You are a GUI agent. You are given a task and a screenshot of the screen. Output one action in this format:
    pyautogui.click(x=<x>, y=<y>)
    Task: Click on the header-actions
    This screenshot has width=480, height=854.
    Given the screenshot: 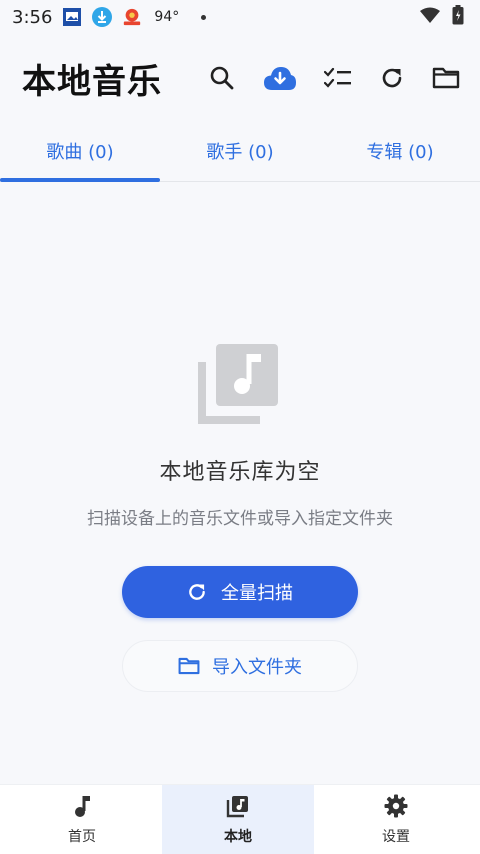 What is the action you would take?
    pyautogui.click(x=334, y=78)
    